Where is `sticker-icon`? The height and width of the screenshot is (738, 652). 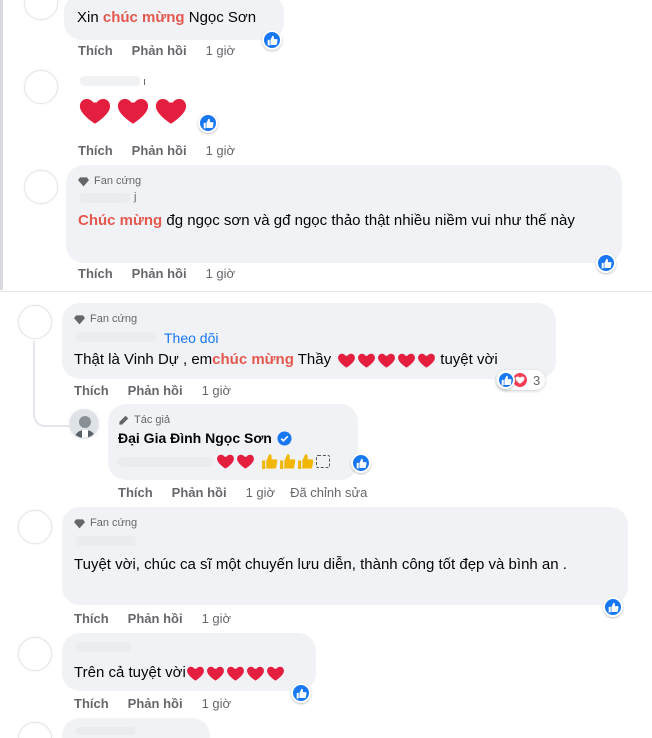 sticker-icon is located at coordinates (323, 461).